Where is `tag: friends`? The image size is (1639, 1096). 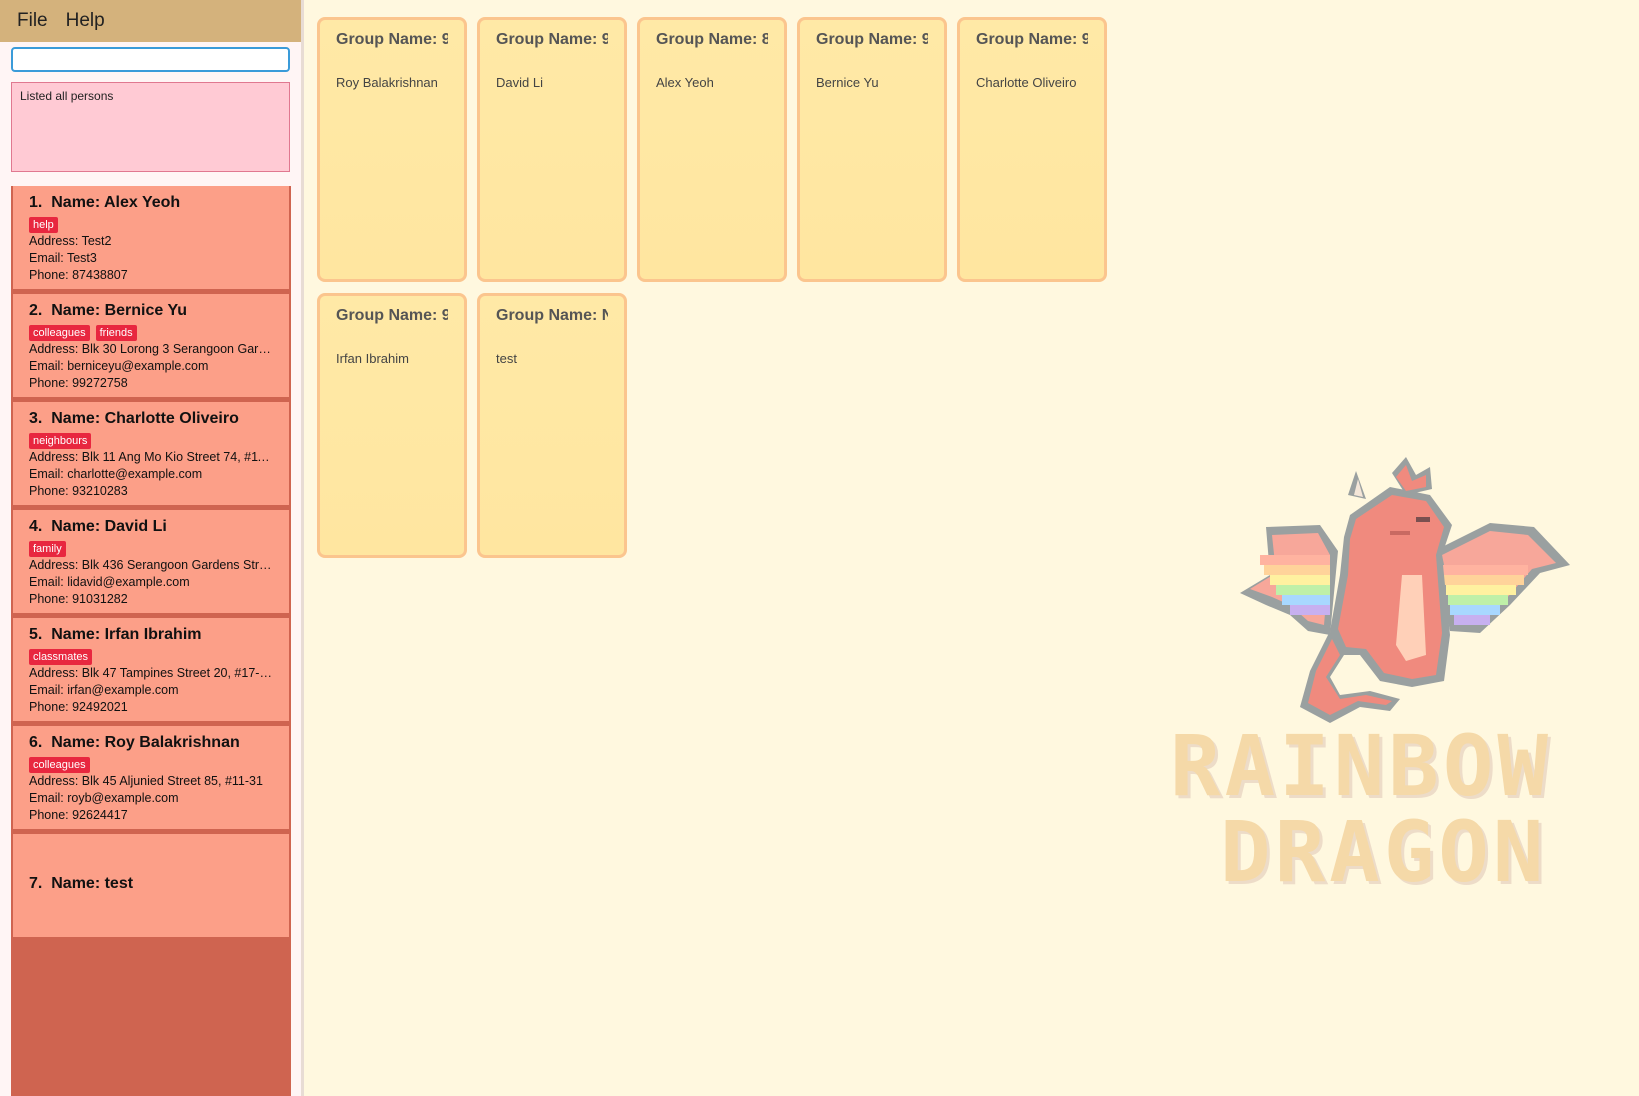 tag: friends is located at coordinates (116, 333).